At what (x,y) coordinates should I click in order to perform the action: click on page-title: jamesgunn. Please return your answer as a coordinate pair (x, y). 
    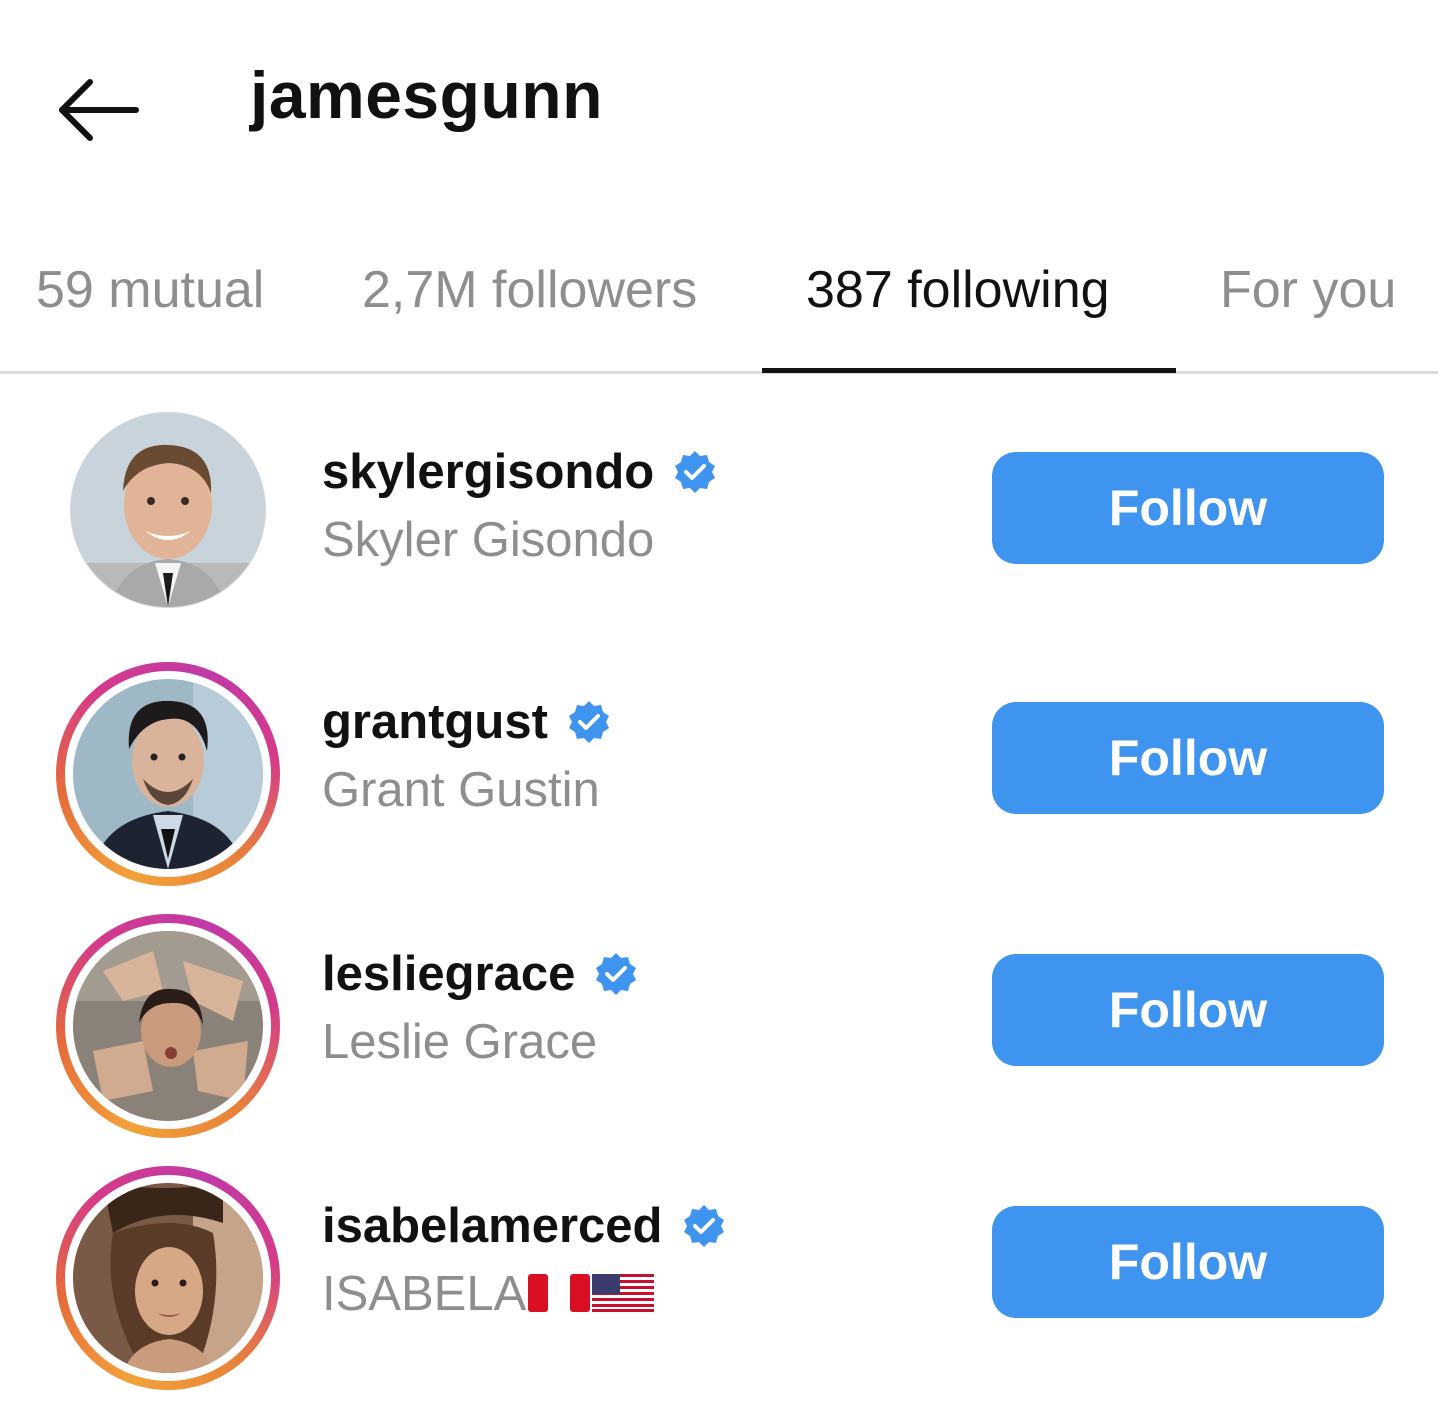
    Looking at the image, I should click on (426, 95).